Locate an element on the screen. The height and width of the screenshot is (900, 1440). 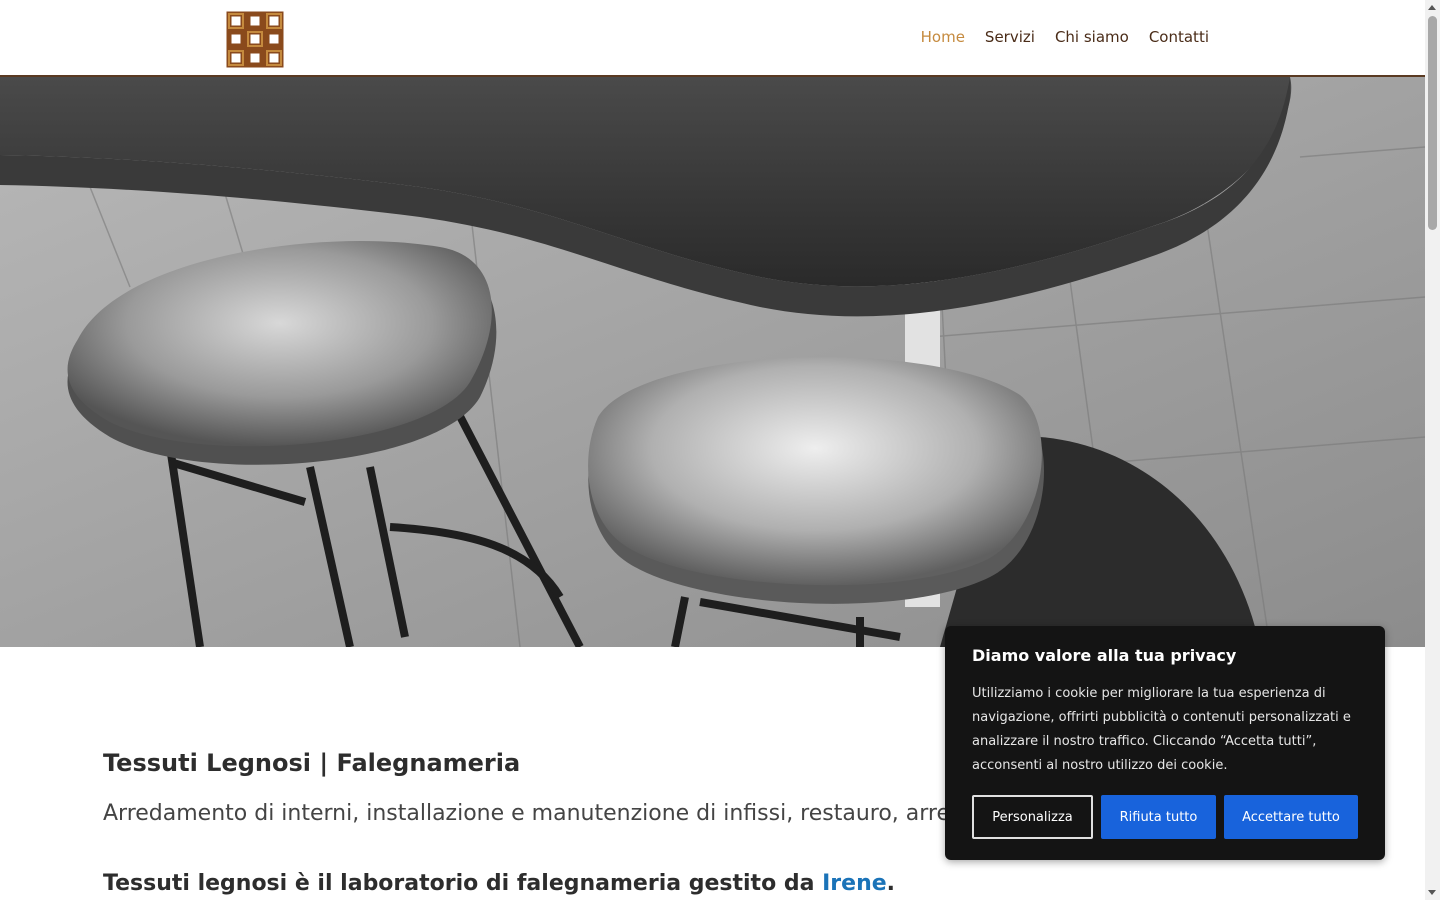
nav-home: Home is located at coordinates (943, 37).